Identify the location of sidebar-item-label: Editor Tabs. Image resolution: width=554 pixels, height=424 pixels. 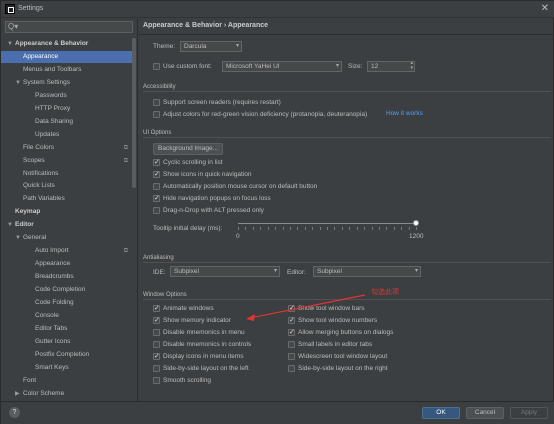
(51, 328).